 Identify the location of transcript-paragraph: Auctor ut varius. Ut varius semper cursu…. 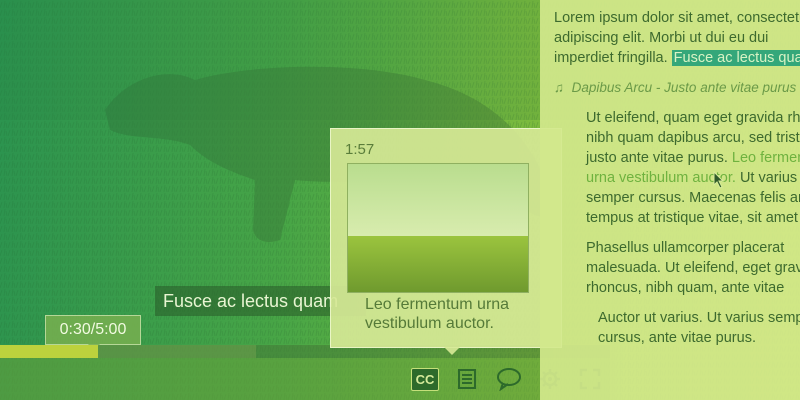
(677, 328).